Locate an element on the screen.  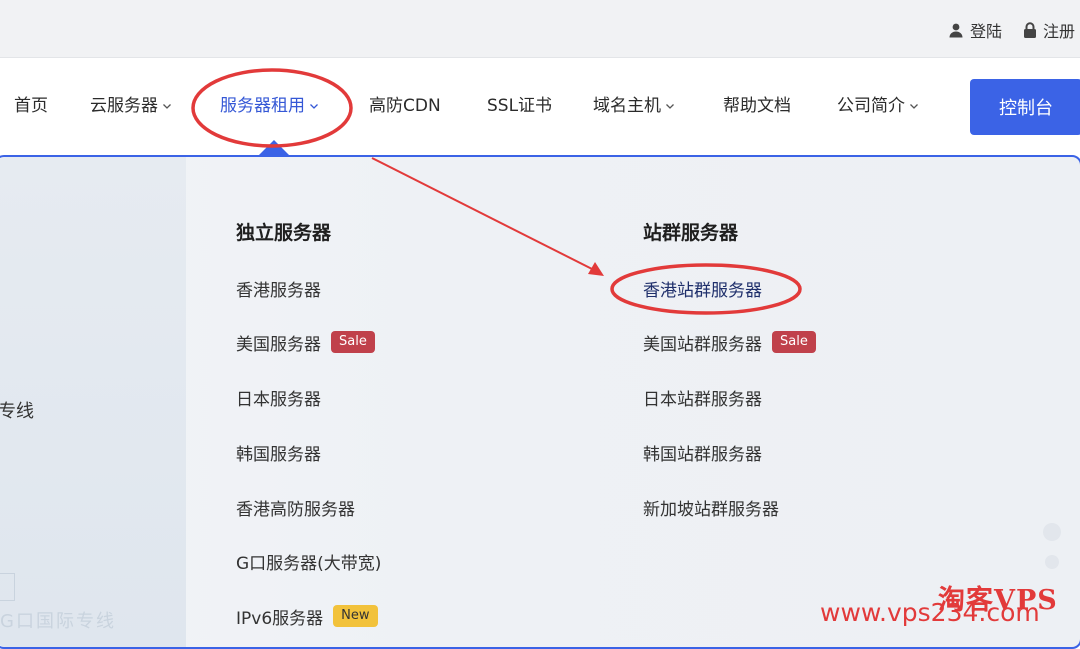
menu-link-label: 香港服务器 is located at coordinates (278, 290).